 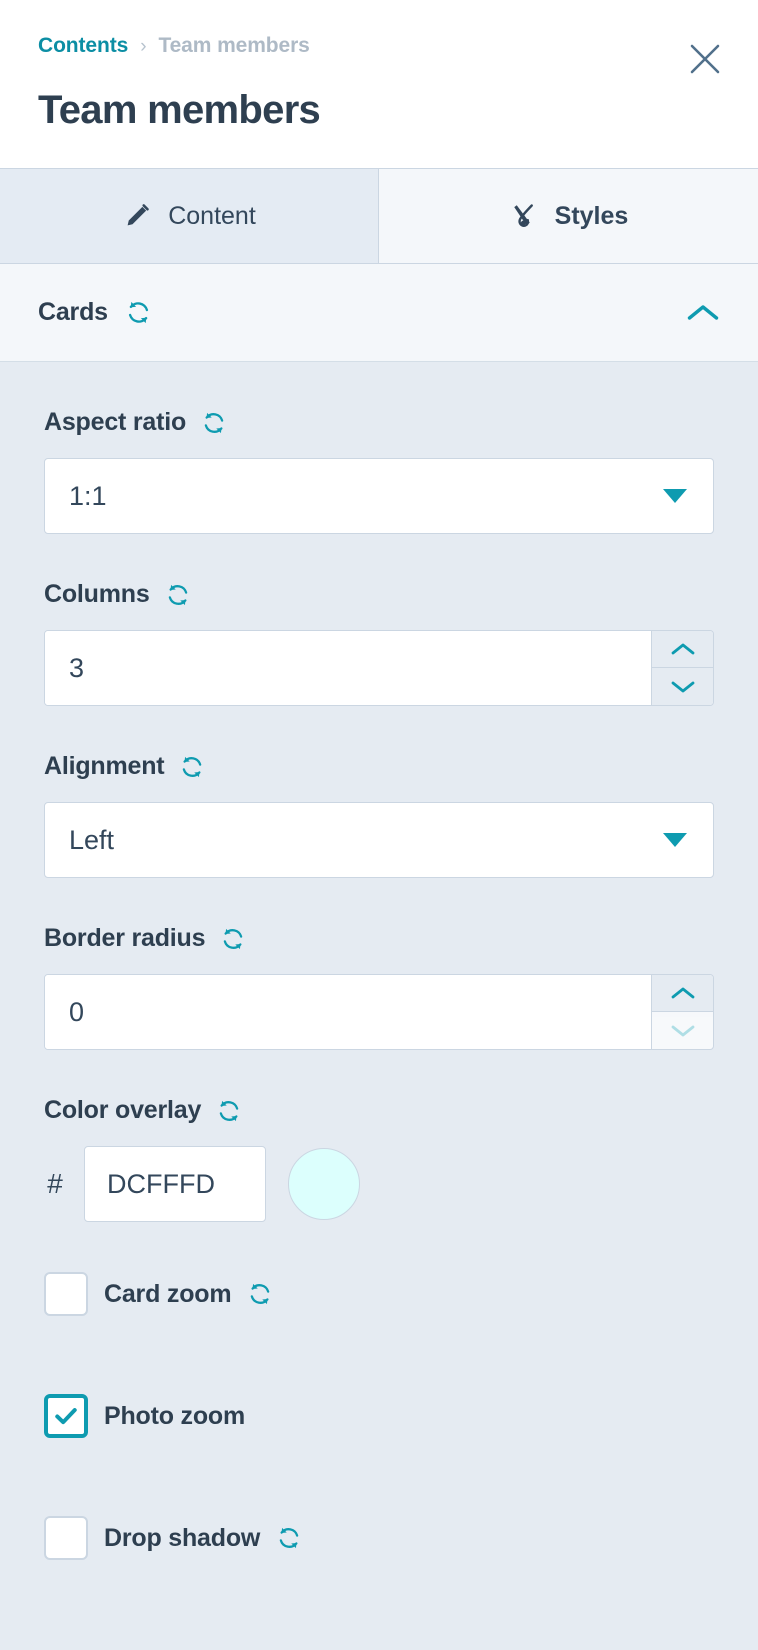 I want to click on border-radius-decrement-button, so click(x=682, y=1030).